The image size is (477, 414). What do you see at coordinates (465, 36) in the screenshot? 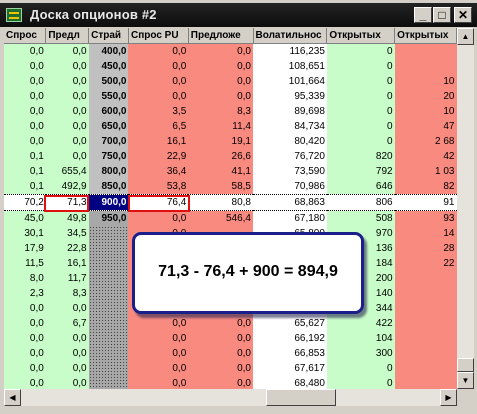
I see `scroll-up-button: ▲` at bounding box center [465, 36].